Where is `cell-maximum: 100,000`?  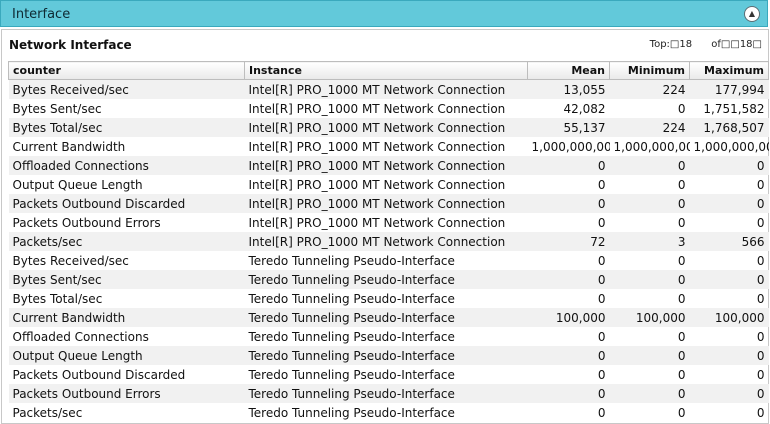
cell-maximum: 100,000 is located at coordinates (729, 317).